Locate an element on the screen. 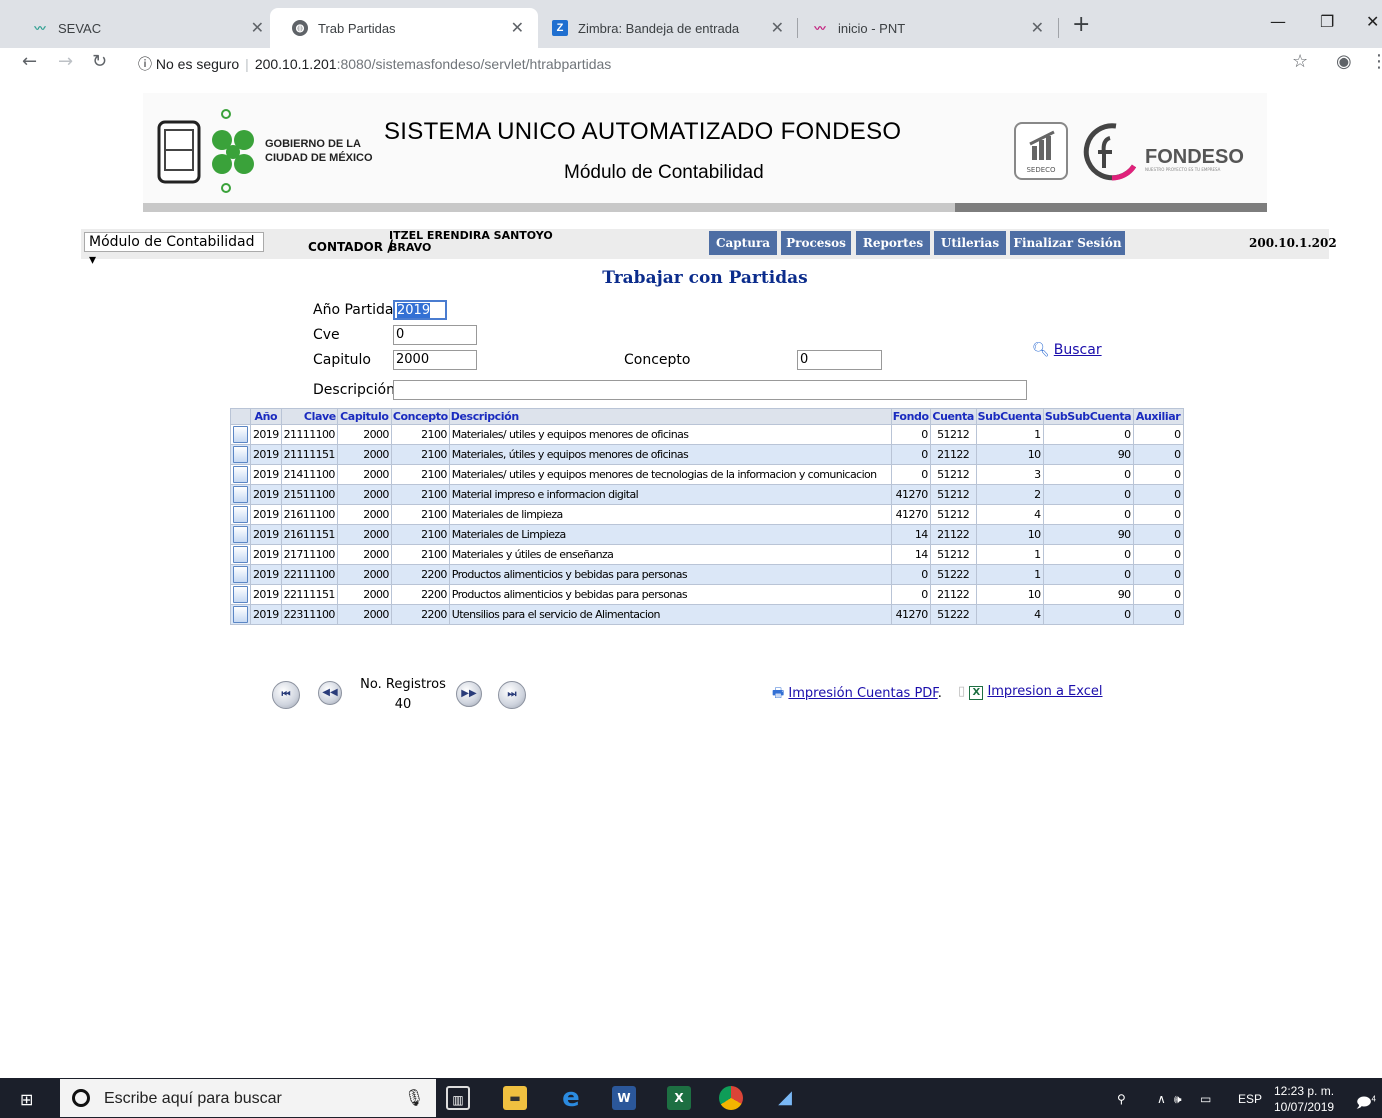 This screenshot has width=1382, height=1118. tray-chevron-icon: ∧ is located at coordinates (1161, 1099).